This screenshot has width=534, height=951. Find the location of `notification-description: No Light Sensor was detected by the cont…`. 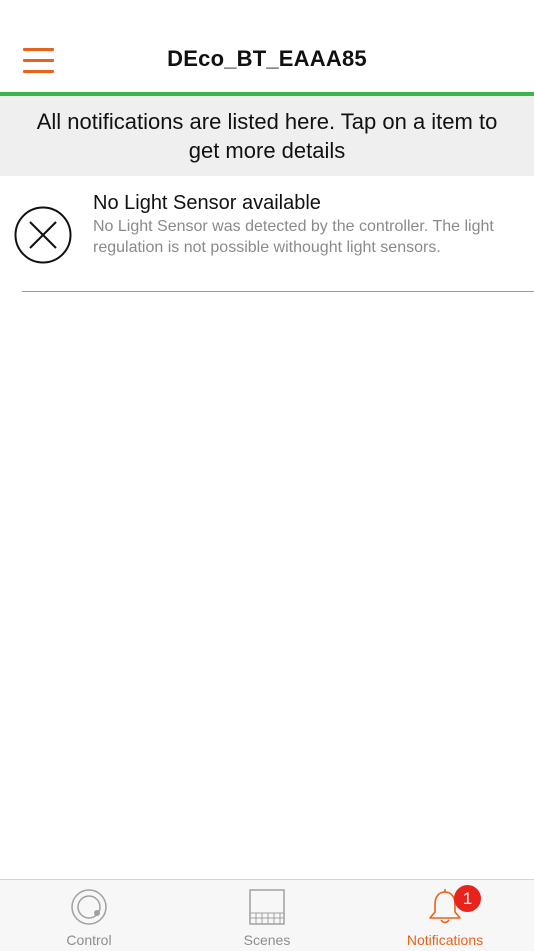

notification-description: No Light Sensor was detected by the cont… is located at coordinates (293, 237).